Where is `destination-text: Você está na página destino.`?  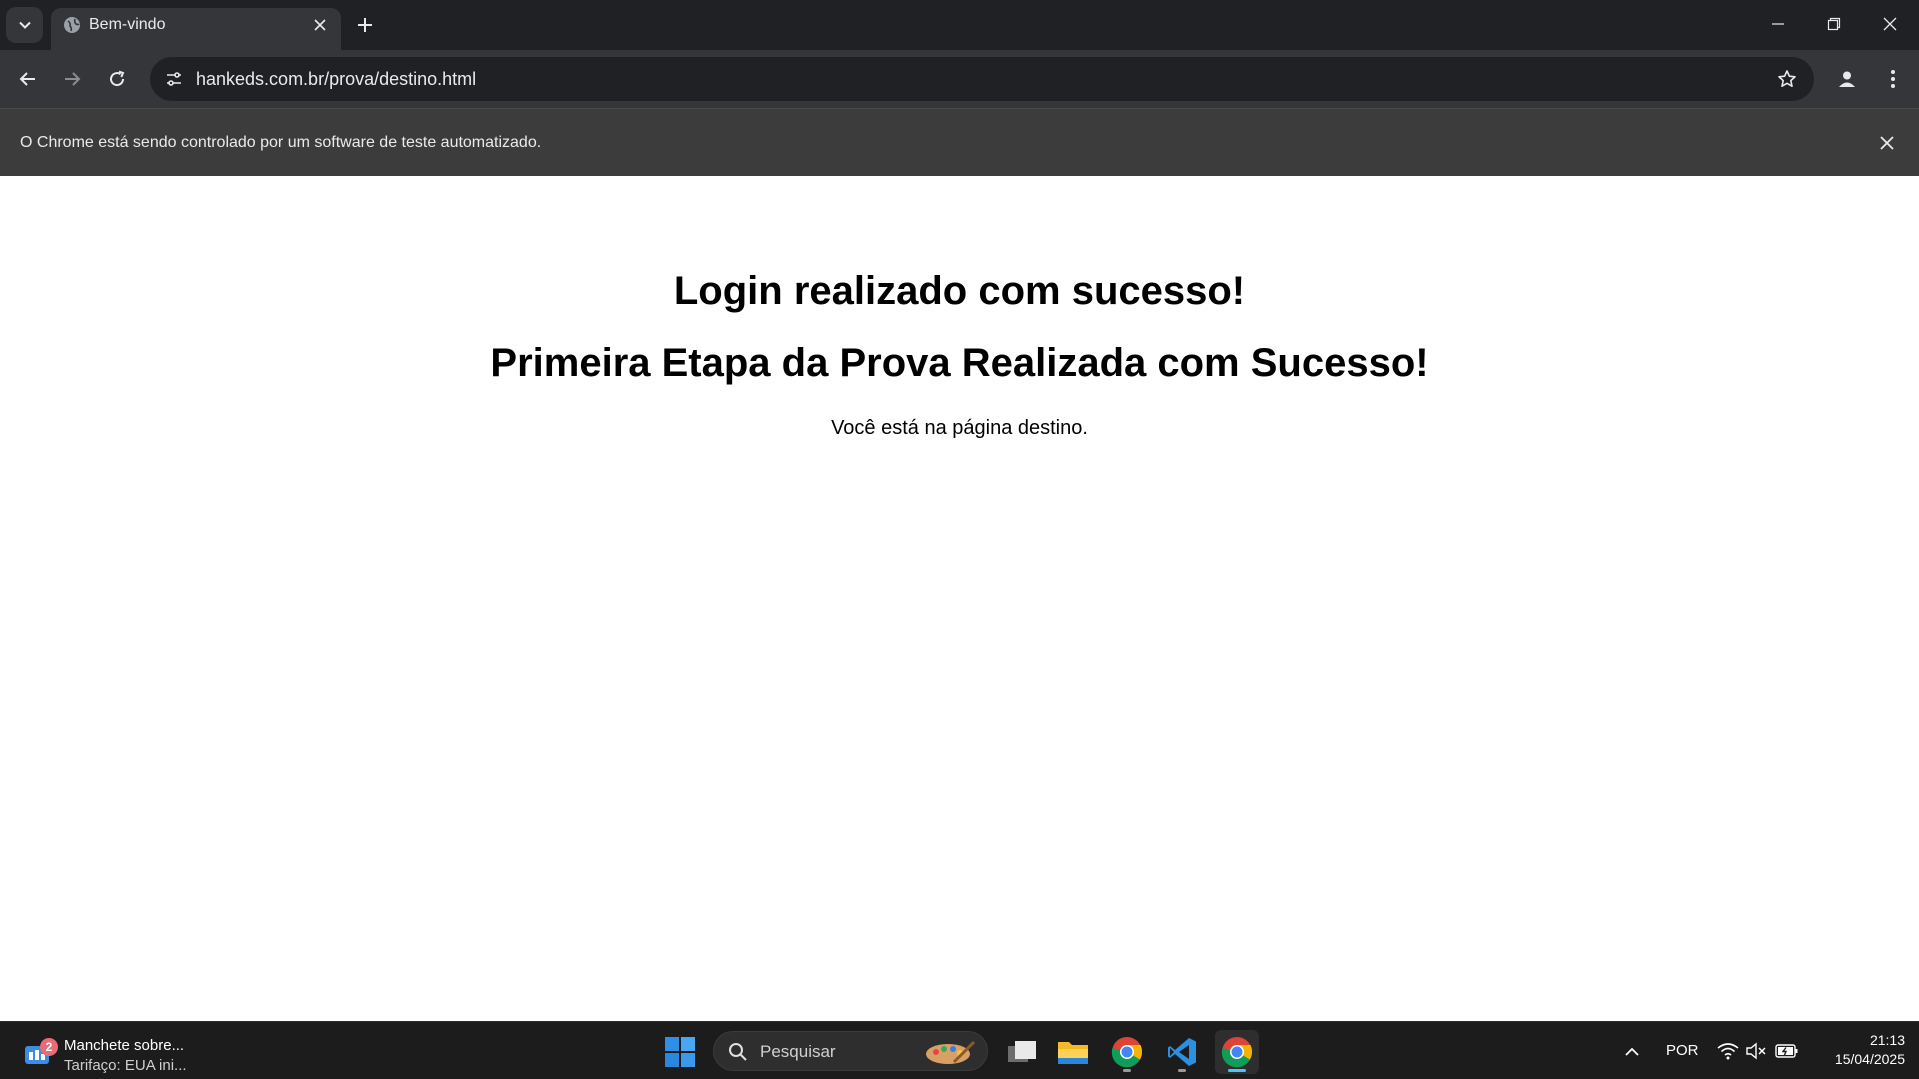 destination-text: Você está na página destino. is located at coordinates (959, 428).